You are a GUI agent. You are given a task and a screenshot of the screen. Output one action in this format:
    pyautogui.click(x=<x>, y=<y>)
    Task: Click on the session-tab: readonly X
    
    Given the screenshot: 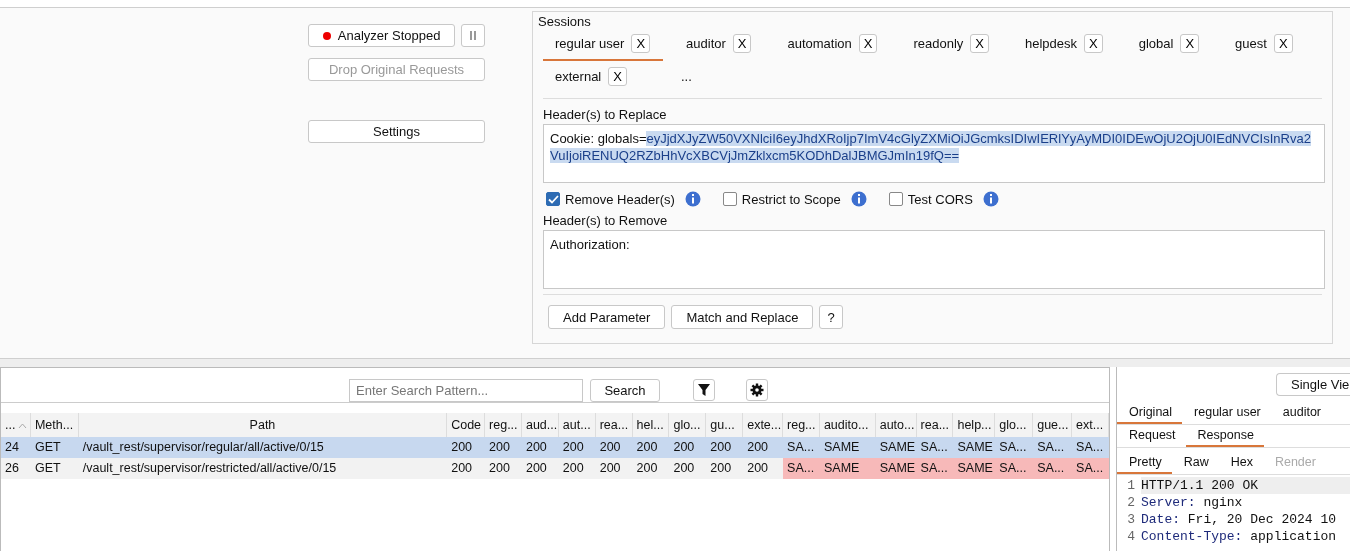 What is the action you would take?
    pyautogui.click(x=951, y=44)
    